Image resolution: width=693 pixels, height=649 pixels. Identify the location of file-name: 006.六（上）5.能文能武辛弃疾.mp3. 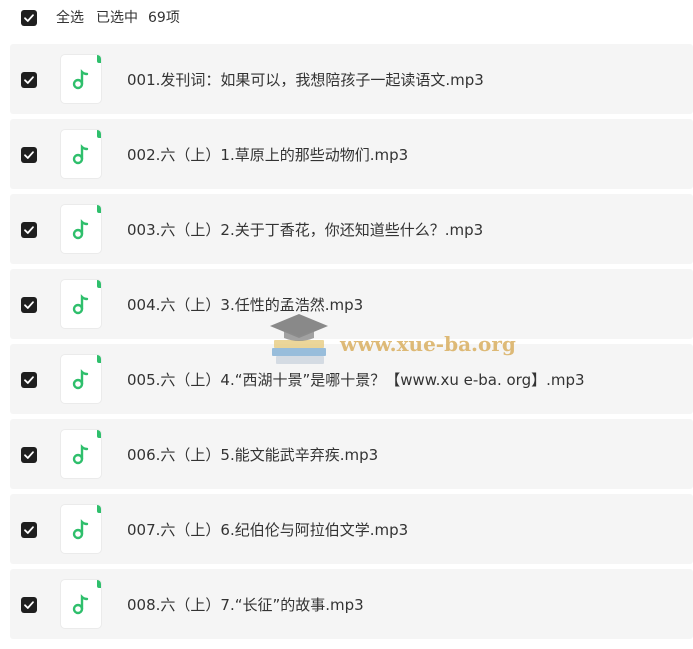
(252, 455).